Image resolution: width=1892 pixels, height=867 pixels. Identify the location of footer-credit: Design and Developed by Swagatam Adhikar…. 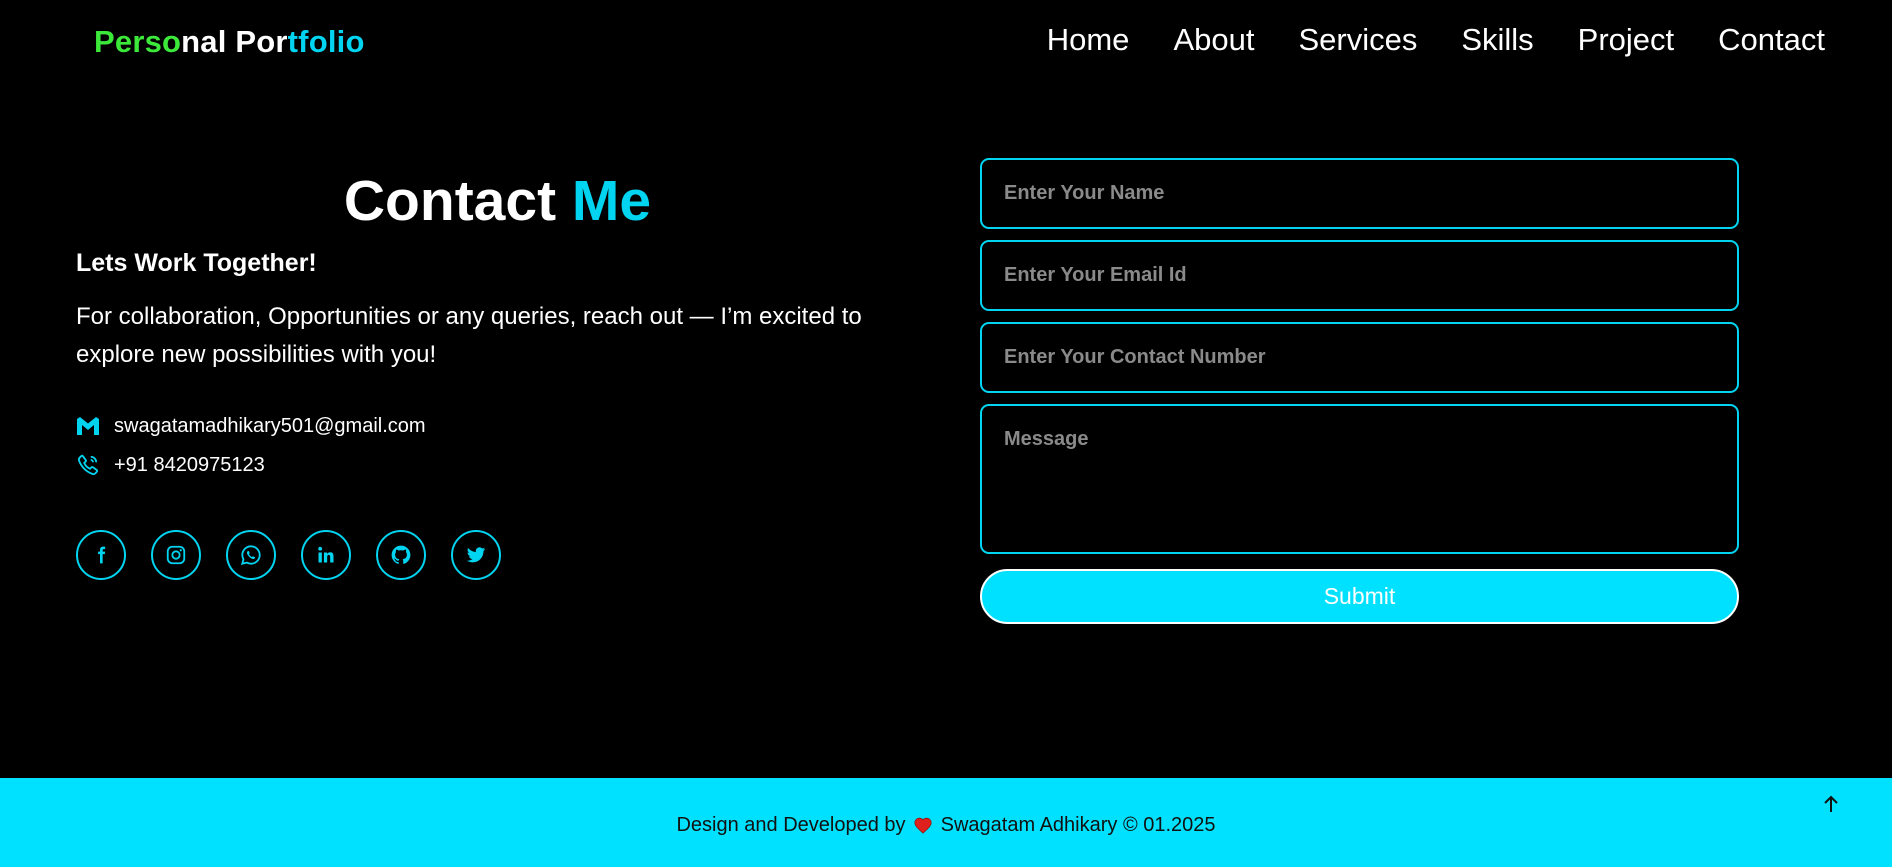
(946, 827).